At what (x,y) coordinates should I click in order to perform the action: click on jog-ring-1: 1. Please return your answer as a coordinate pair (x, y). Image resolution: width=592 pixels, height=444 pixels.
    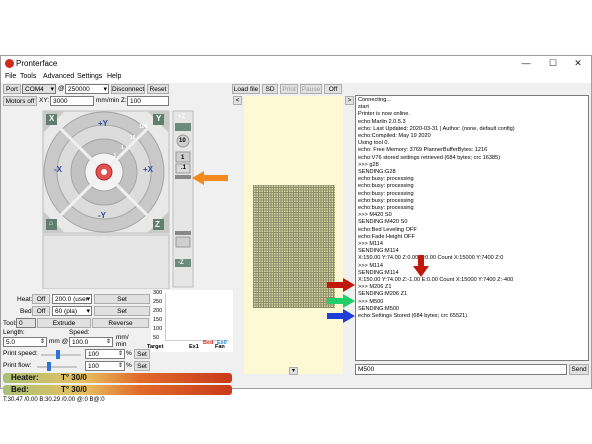
    Looking at the image, I should click on (122, 148).